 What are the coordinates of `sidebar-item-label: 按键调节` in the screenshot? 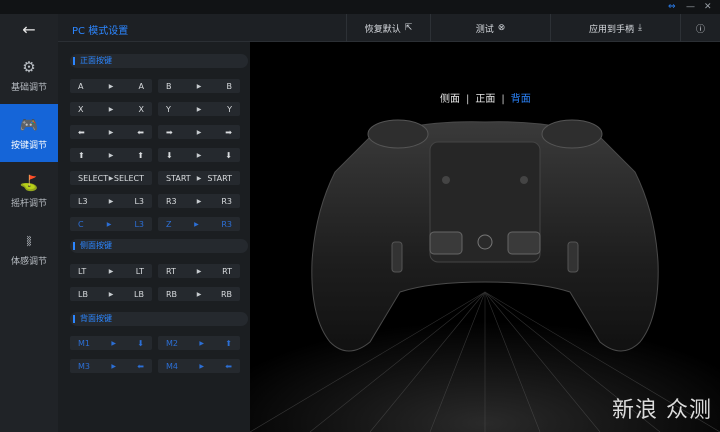 It's located at (28, 145).